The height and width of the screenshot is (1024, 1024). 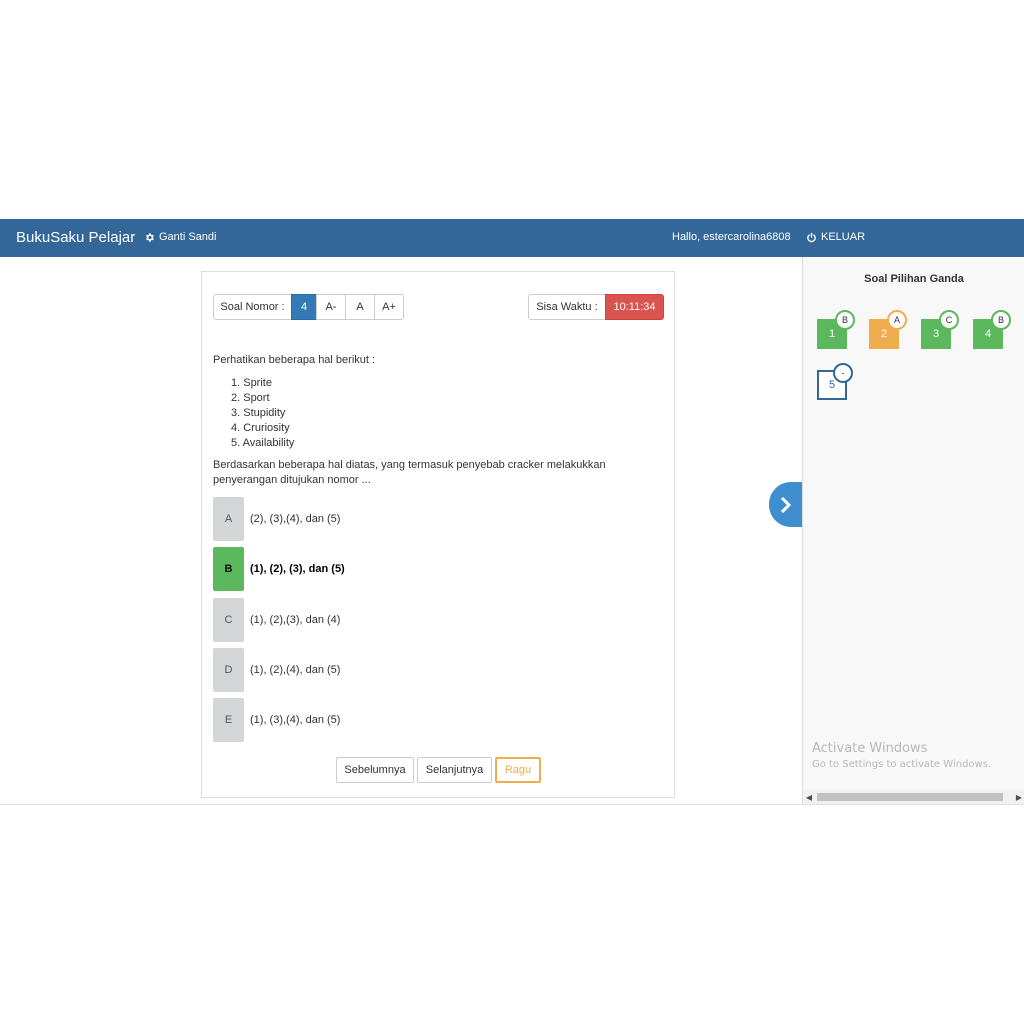 I want to click on answer-badge: A, so click(x=897, y=320).